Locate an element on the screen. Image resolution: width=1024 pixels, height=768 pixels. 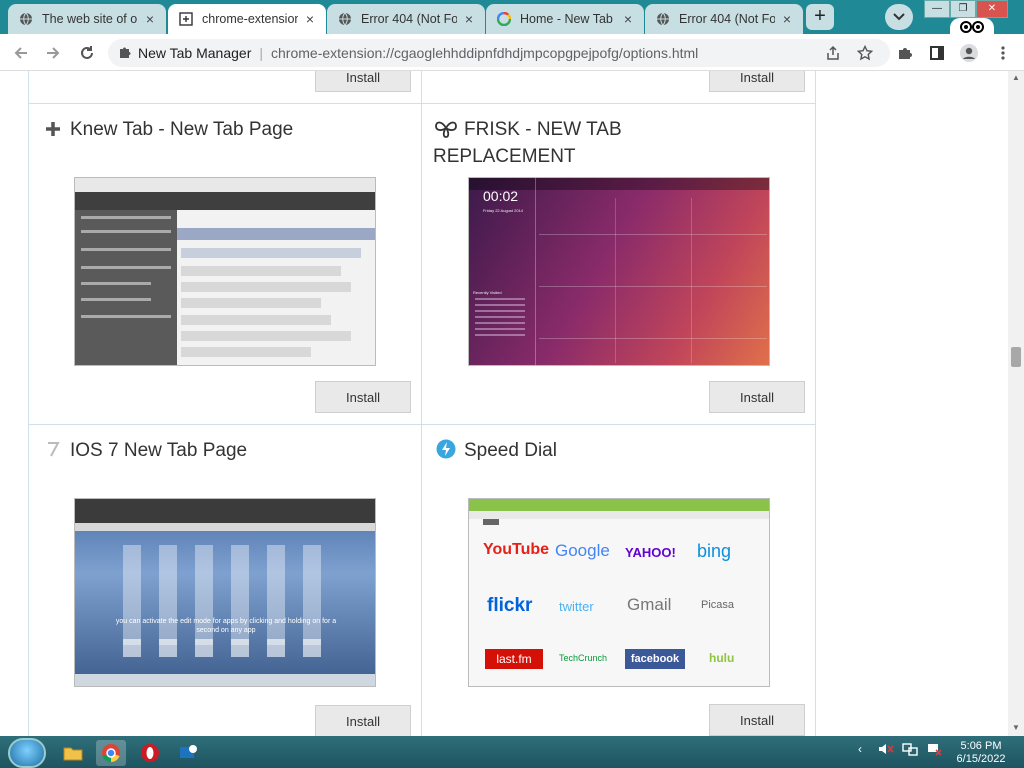
tab-5: Error 404 (Not Fo × is located at coordinates (724, 19).